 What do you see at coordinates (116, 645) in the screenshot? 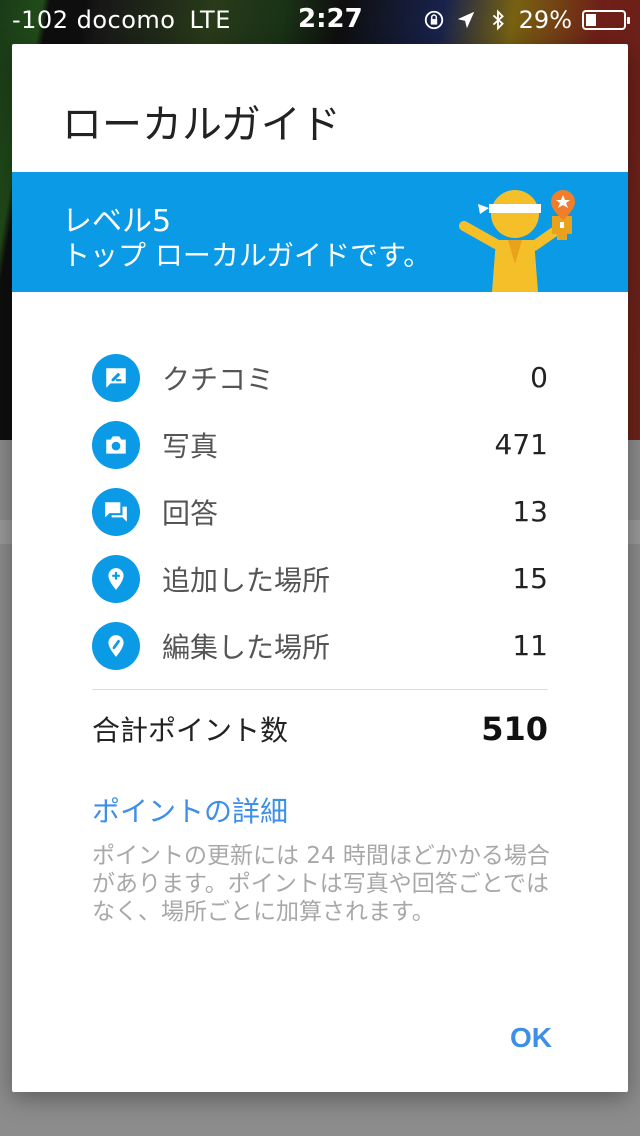
I see `edit-place-icon` at bounding box center [116, 645].